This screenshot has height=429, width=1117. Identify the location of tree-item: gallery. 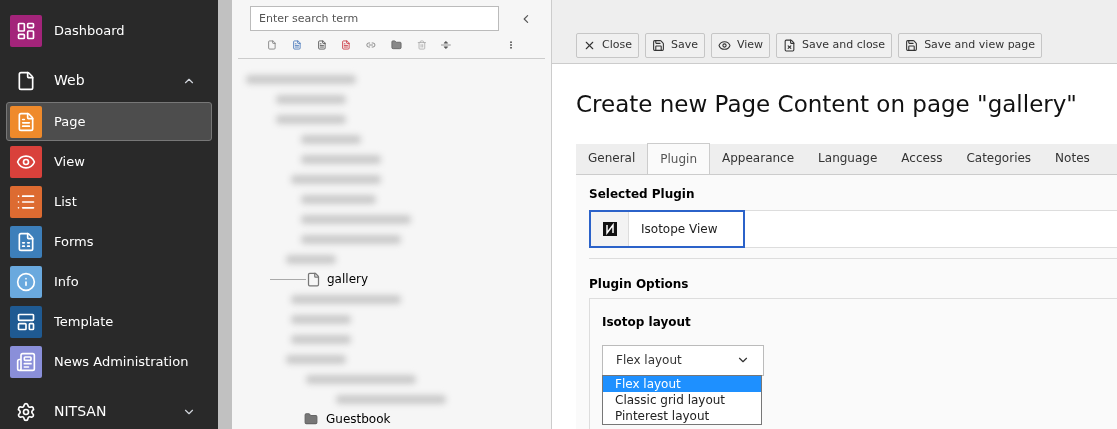
(348, 279).